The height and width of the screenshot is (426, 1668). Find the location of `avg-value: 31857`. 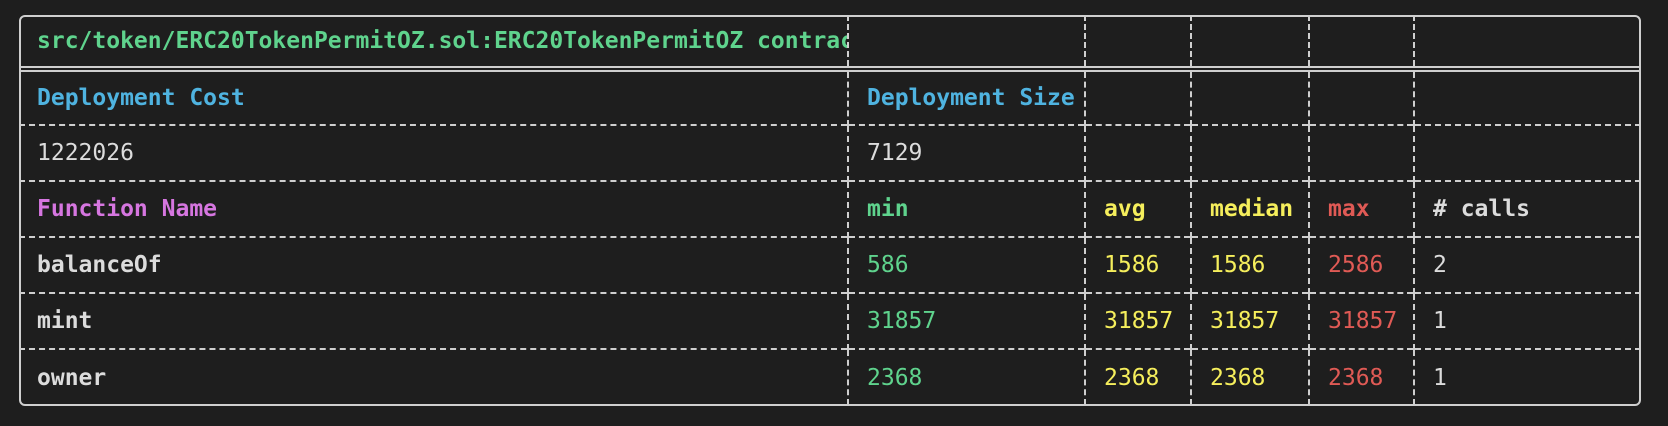

avg-value: 31857 is located at coordinates (1138, 320).